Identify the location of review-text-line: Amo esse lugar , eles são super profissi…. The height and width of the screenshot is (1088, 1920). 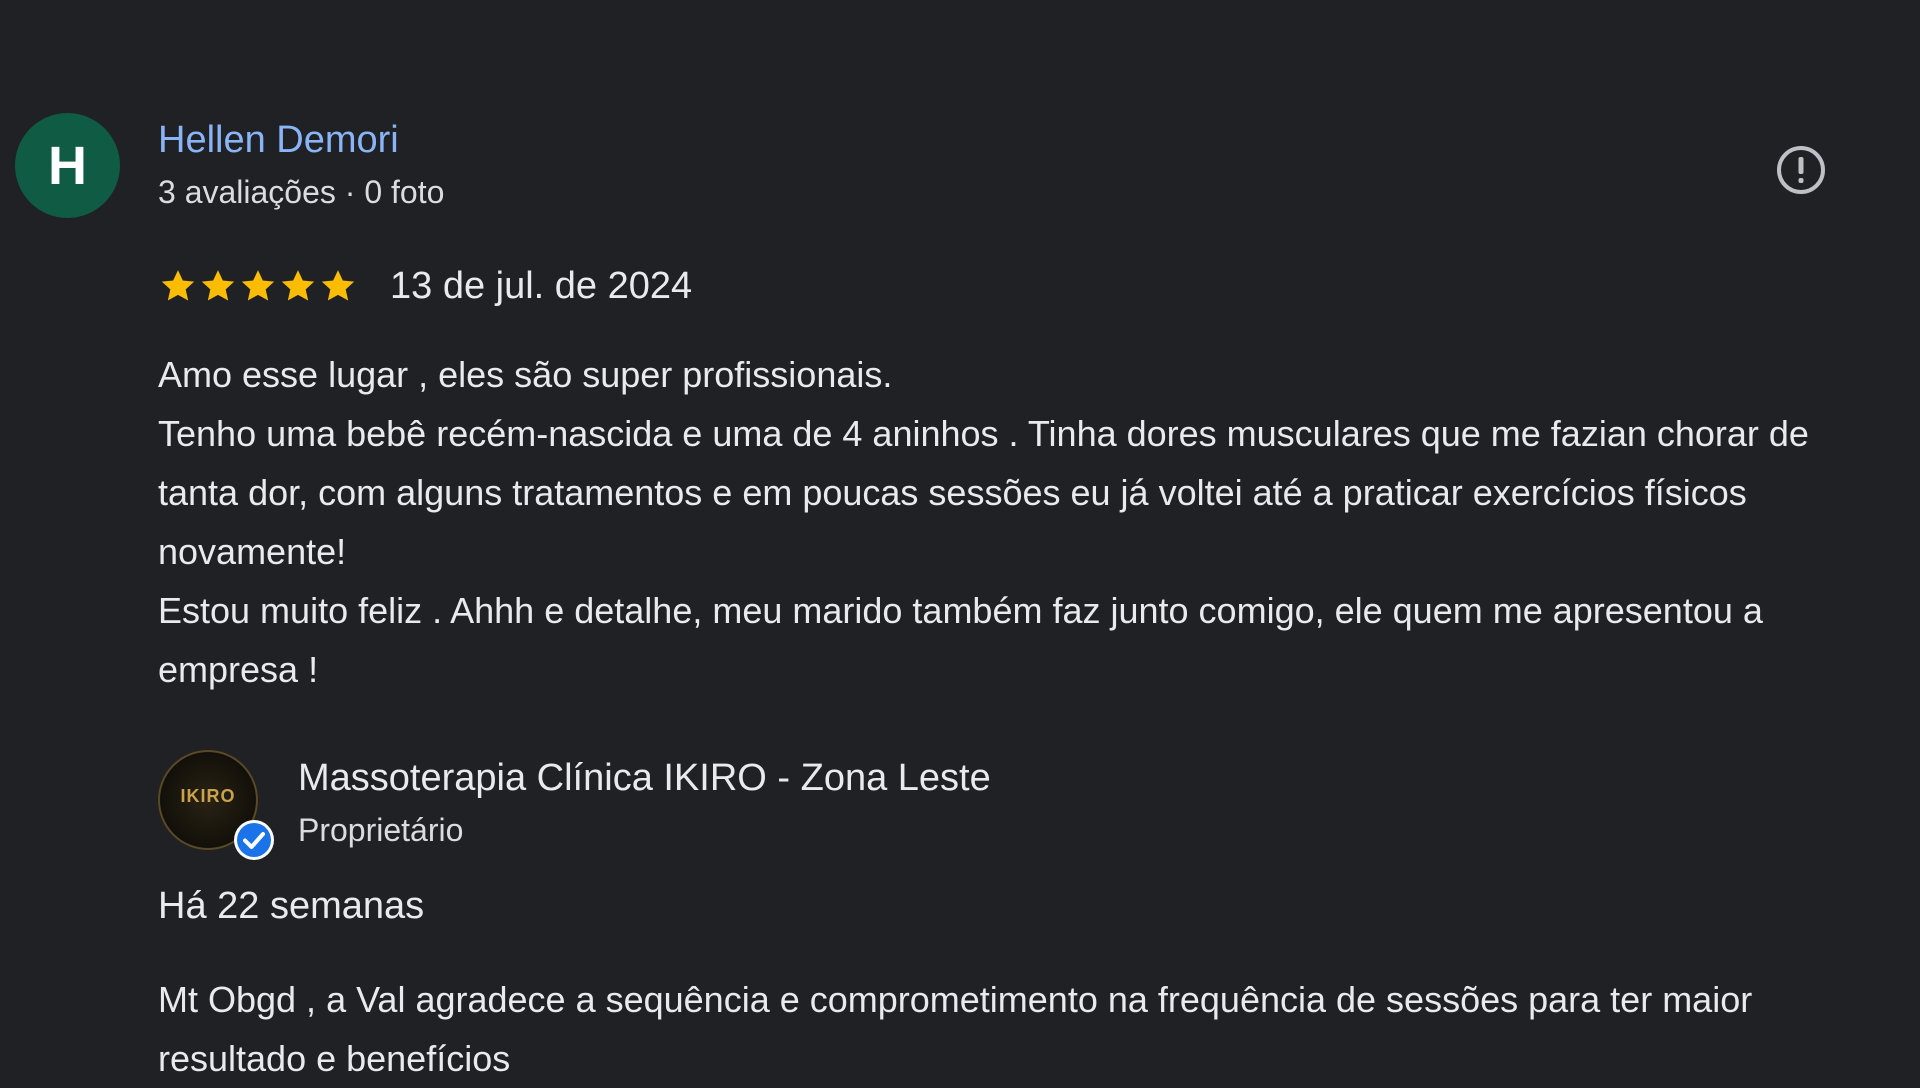
(525, 374).